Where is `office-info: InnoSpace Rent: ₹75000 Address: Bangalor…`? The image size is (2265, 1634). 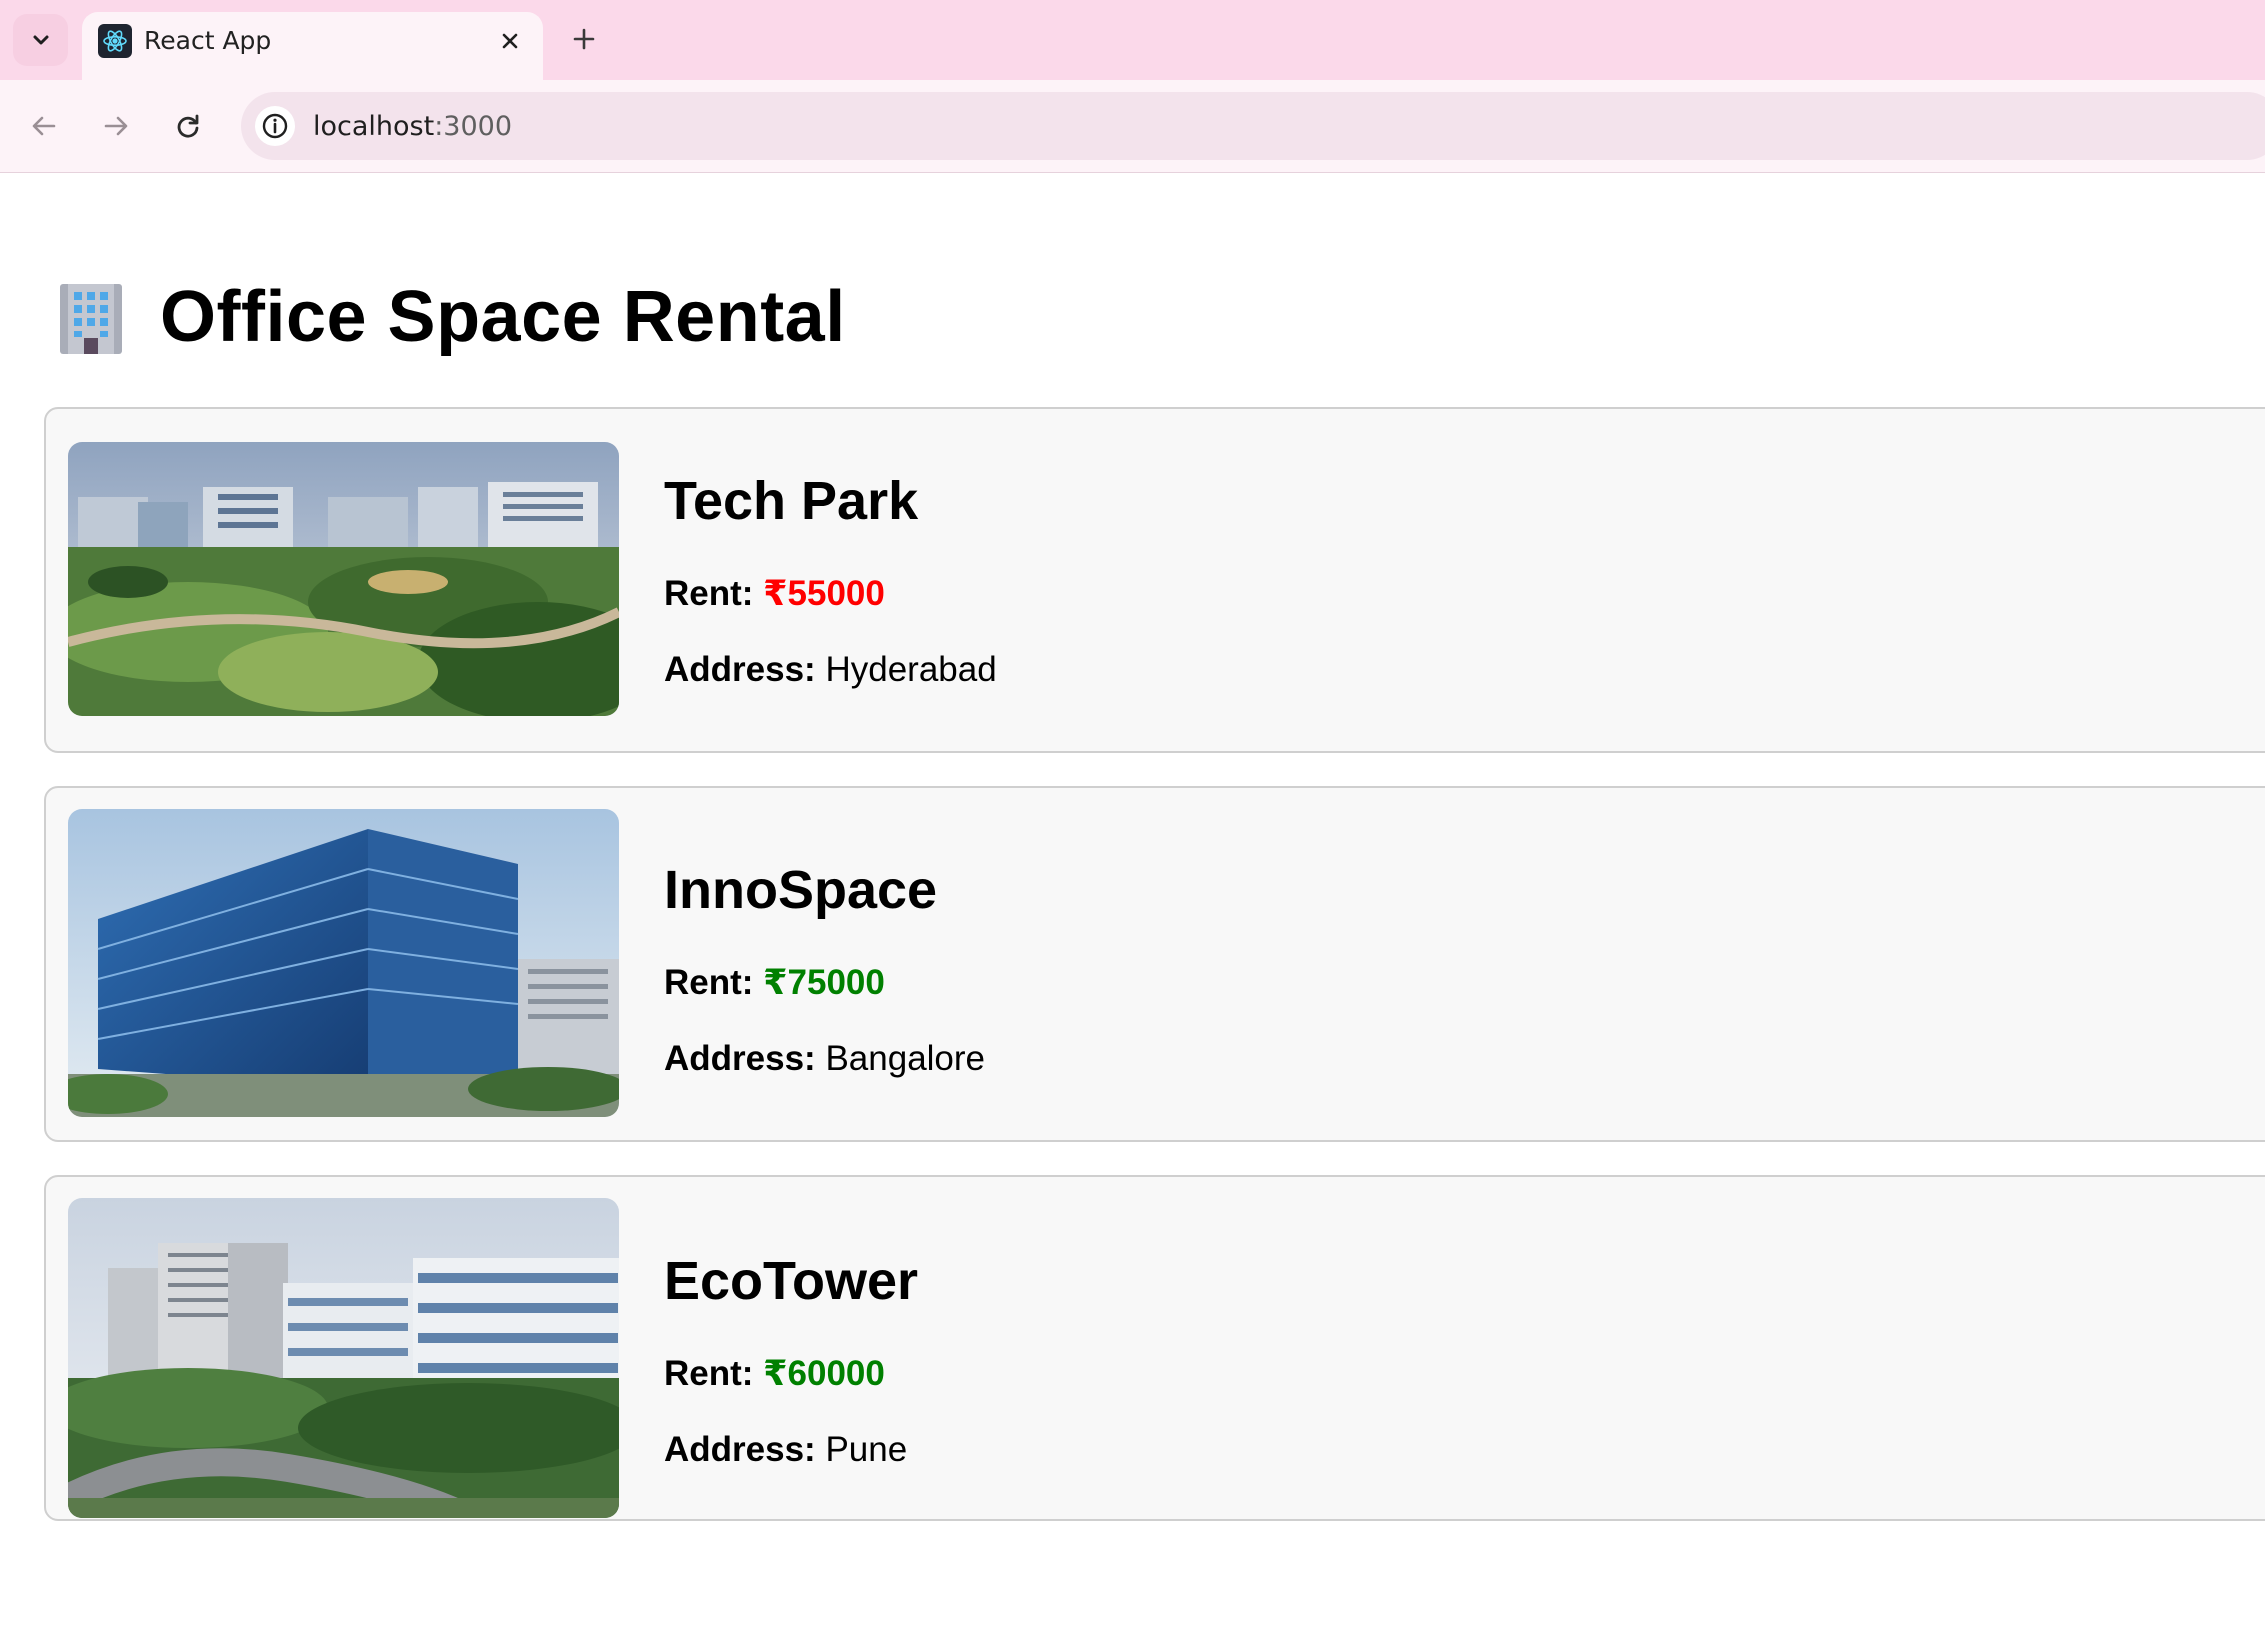
office-info: InnoSpace Rent: ₹75000 Address: Bangalor… is located at coordinates (824, 985).